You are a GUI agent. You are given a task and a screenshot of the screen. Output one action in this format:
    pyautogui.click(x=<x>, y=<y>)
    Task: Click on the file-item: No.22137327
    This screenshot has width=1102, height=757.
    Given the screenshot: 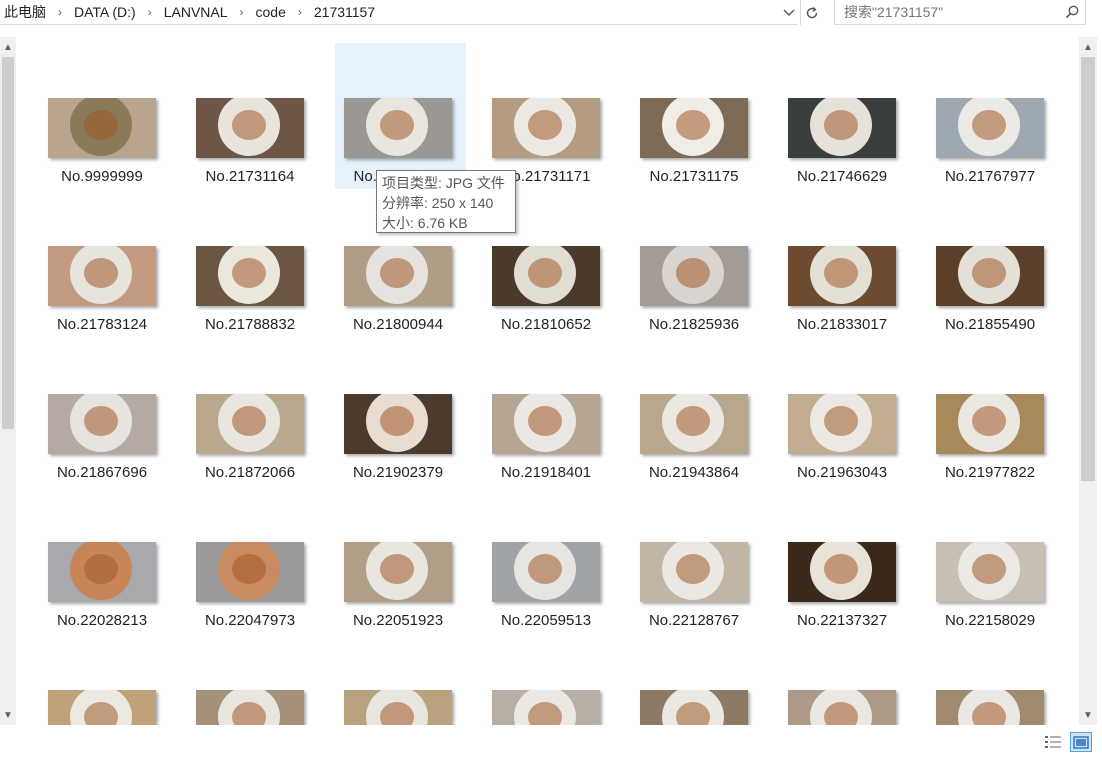 What is the action you would take?
    pyautogui.click(x=843, y=585)
    